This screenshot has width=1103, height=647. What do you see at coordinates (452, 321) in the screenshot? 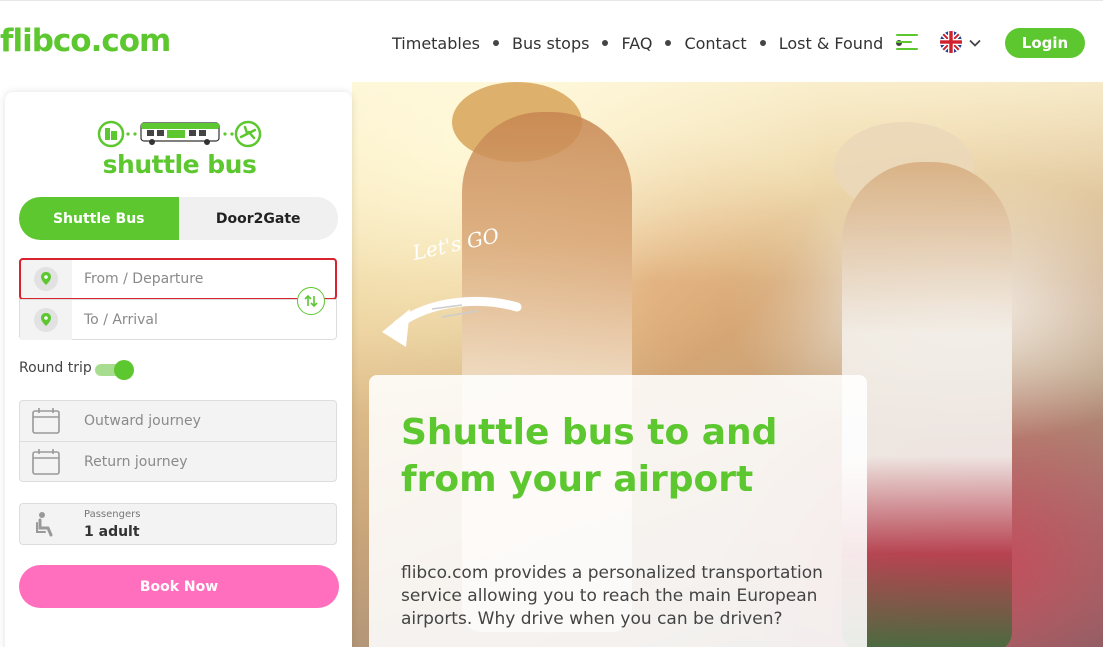
I see `arrow-sketch-icon` at bounding box center [452, 321].